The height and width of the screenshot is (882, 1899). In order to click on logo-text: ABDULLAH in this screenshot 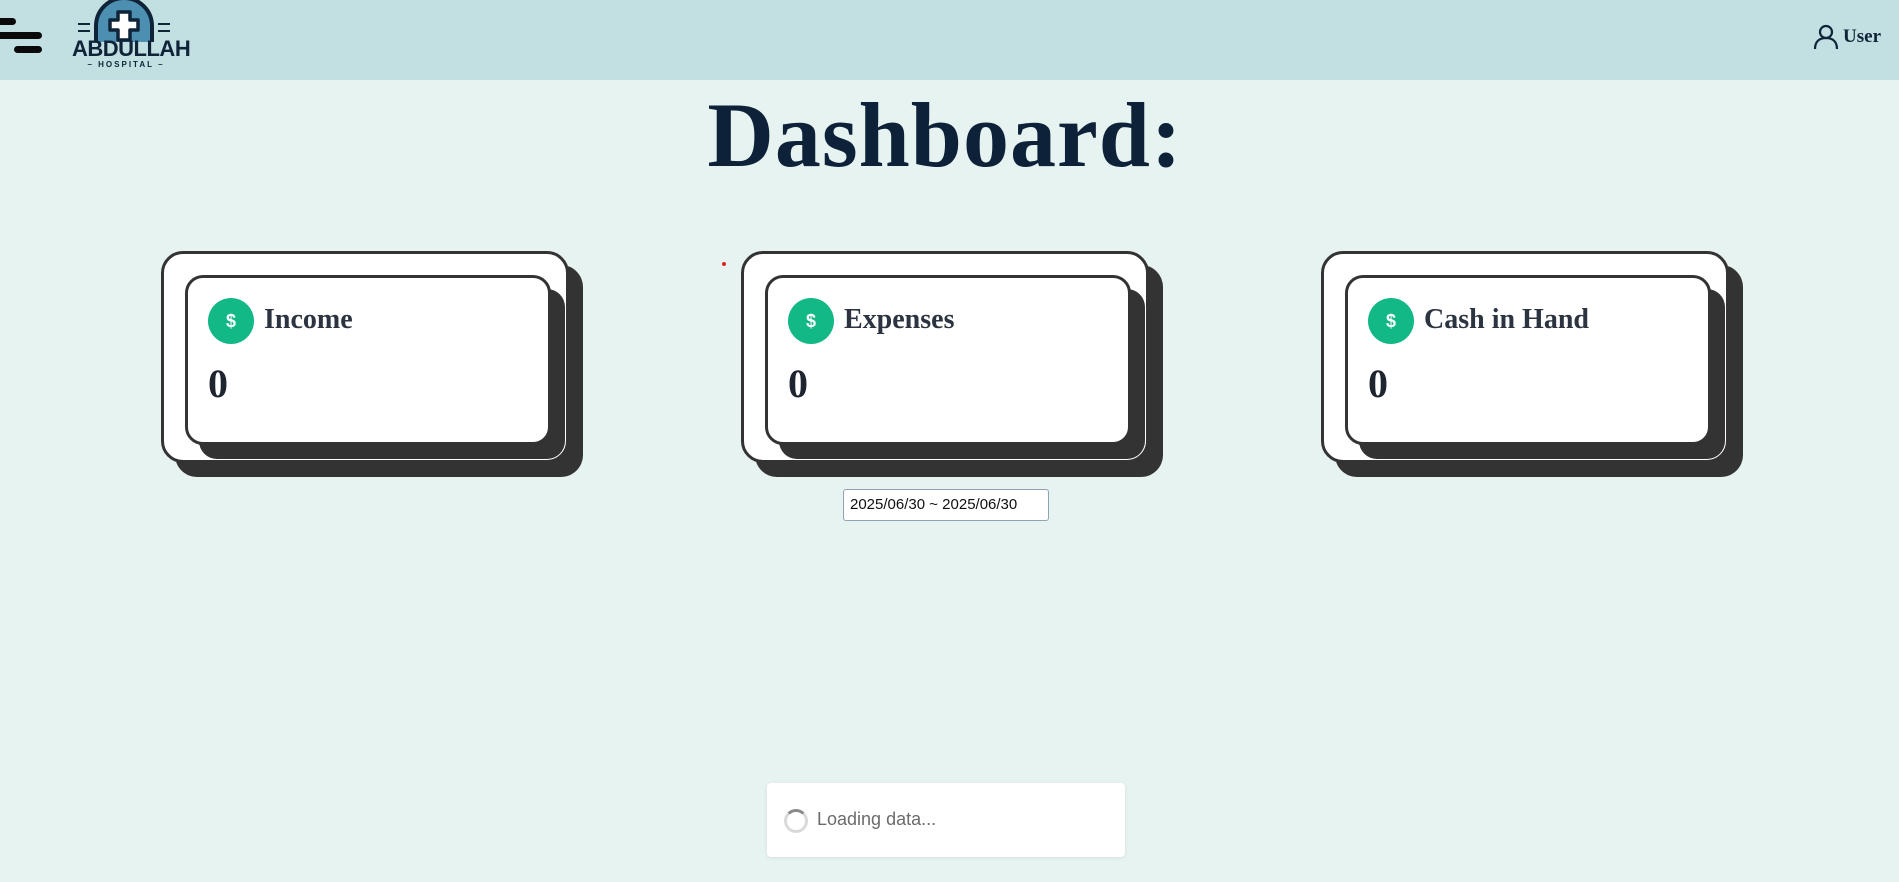, I will do `click(131, 48)`.